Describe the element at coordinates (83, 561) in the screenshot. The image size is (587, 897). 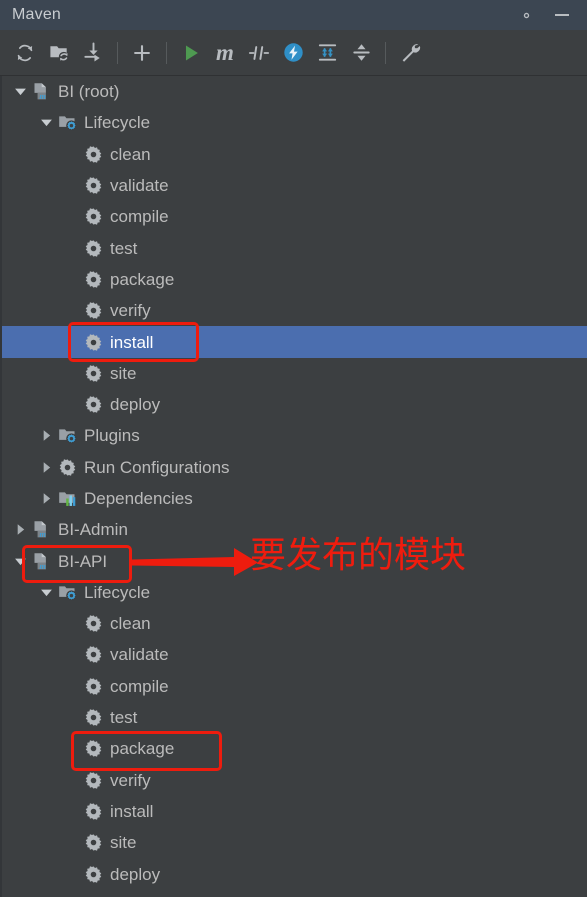
I see `tree-row-label: BI-API` at that location.